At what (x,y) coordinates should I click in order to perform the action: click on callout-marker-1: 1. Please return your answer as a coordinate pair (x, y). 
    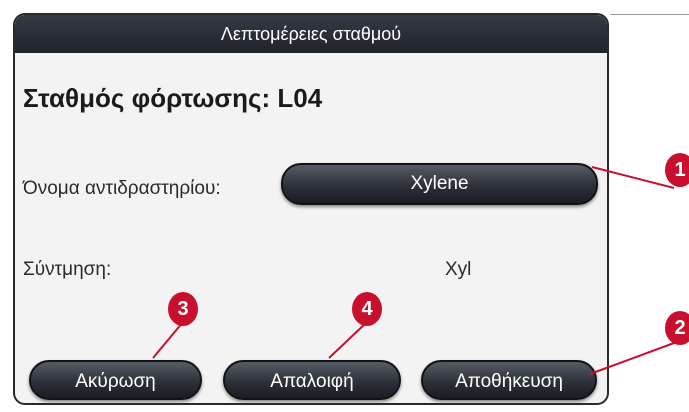
    Looking at the image, I should click on (677, 170).